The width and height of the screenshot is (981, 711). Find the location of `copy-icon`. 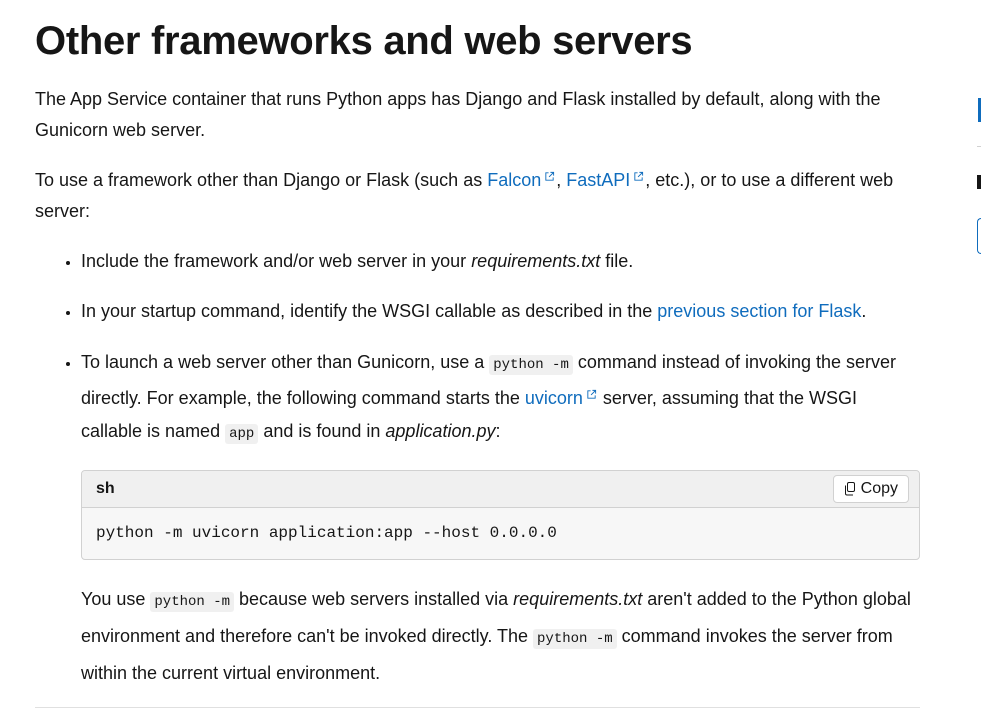

copy-icon is located at coordinates (849, 489).